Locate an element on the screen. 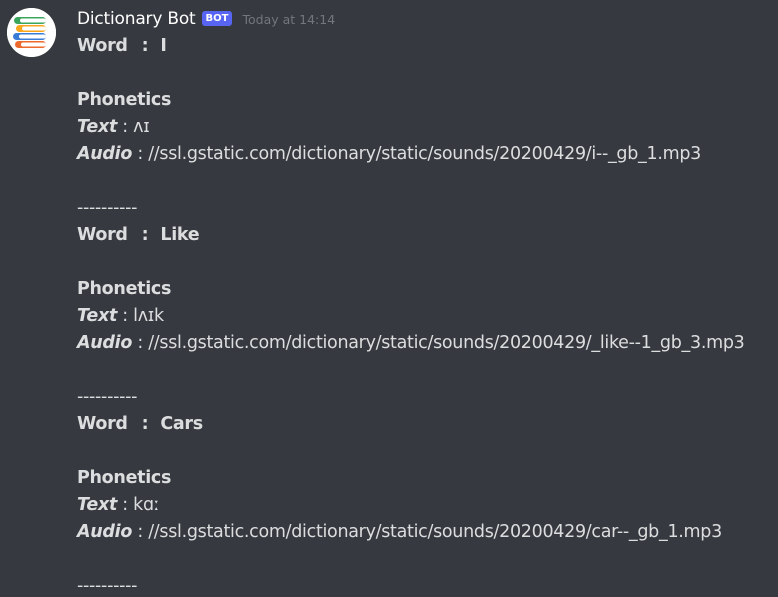  bot-badge: BOT is located at coordinates (217, 18).